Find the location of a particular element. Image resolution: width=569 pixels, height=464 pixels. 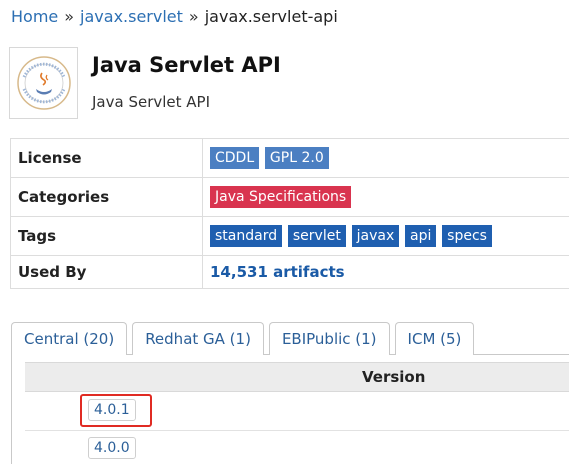

license-label: License is located at coordinates (107, 158).